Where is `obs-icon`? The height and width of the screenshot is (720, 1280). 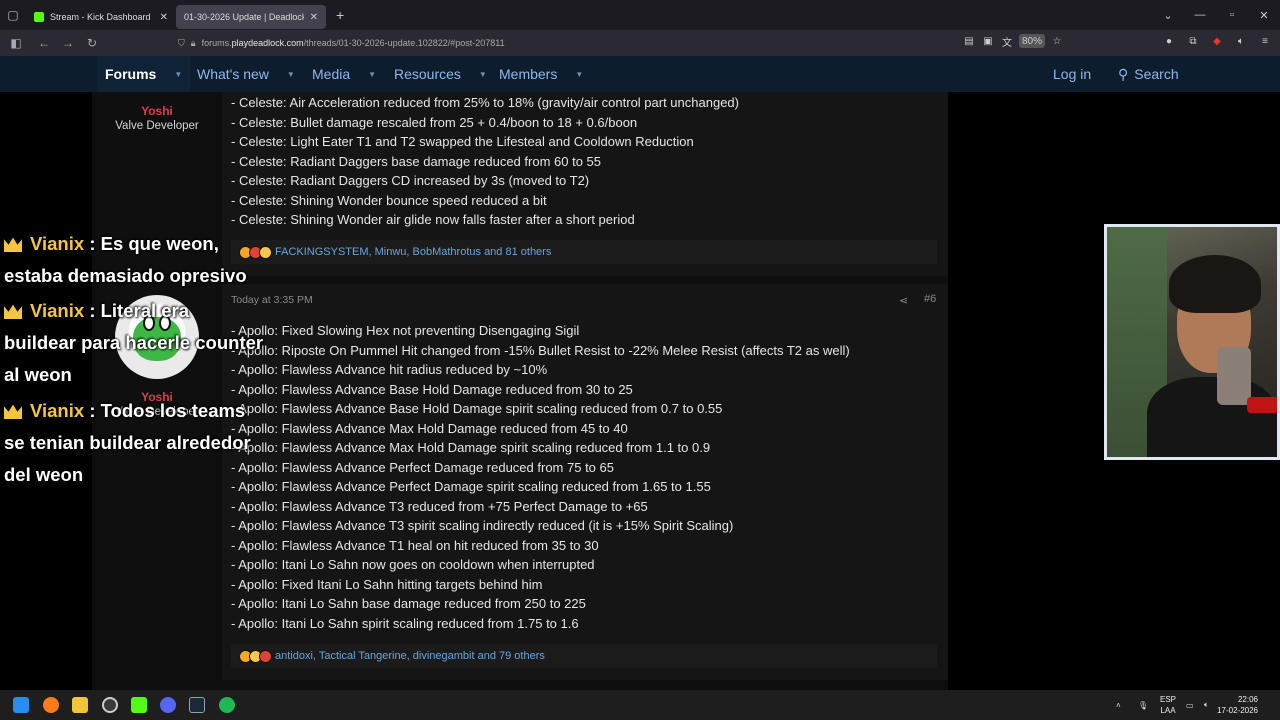 obs-icon is located at coordinates (110, 705).